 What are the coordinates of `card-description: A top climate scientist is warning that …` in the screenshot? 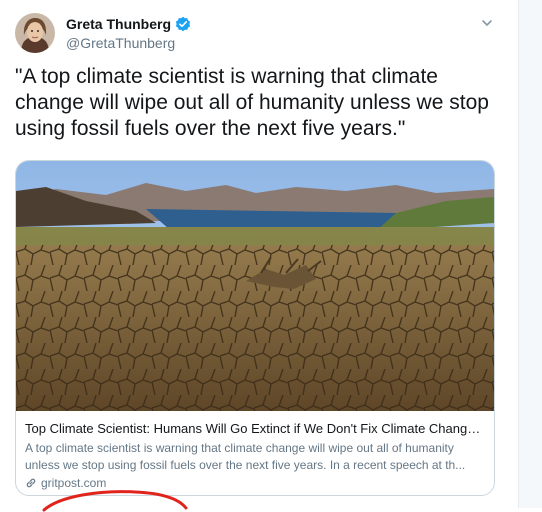 It's located at (245, 456).